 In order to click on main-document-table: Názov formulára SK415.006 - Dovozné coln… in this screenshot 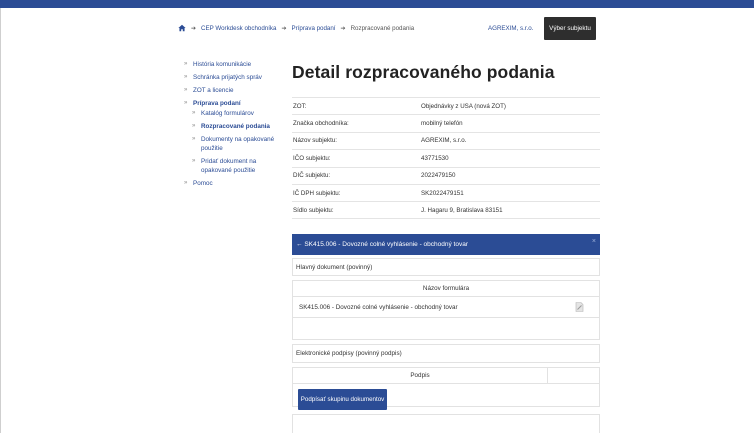, I will do `click(446, 310)`.